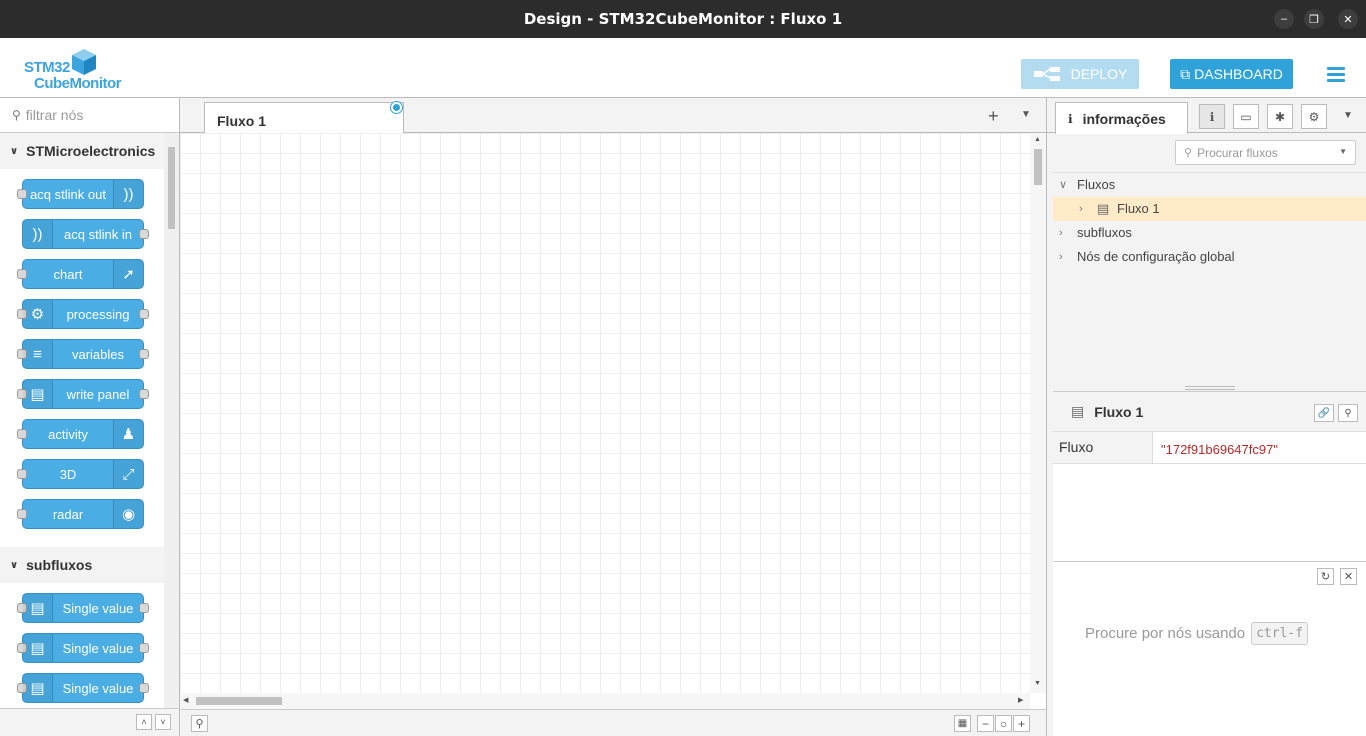 This screenshot has width=1366, height=736. Describe the element at coordinates (38, 688) in the screenshot. I see `subflow-icon: ▤` at that location.